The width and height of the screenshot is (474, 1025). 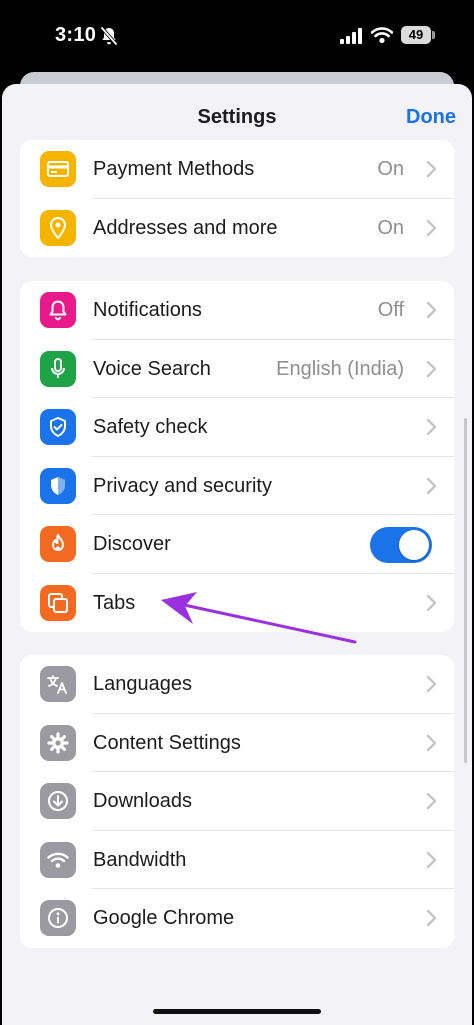 I want to click on row-label: Content Settings, so click(x=167, y=742).